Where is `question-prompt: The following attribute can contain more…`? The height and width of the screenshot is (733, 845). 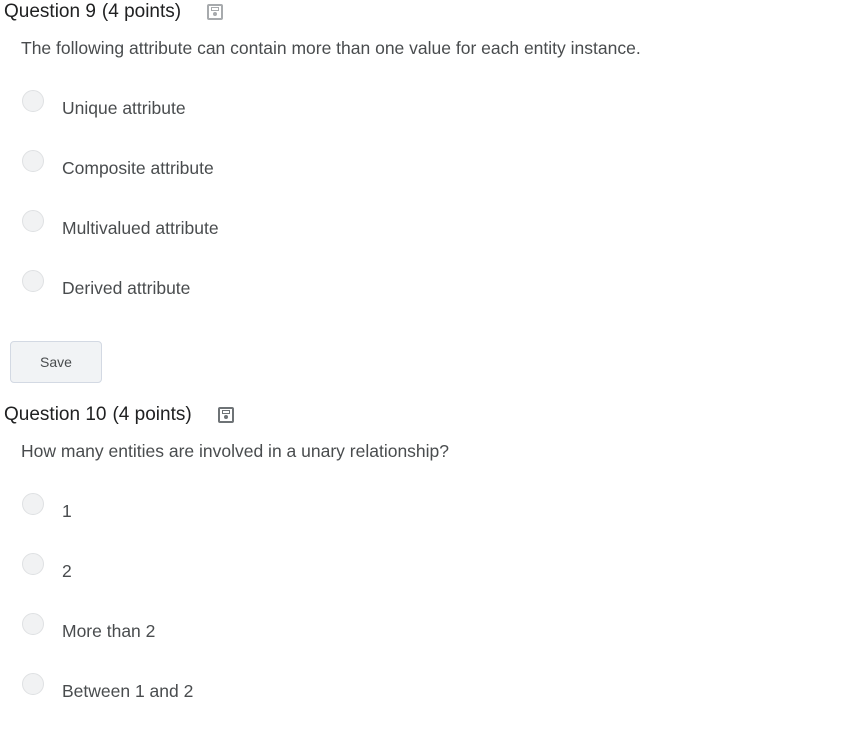
question-prompt: The following attribute can contain more… is located at coordinates (331, 48).